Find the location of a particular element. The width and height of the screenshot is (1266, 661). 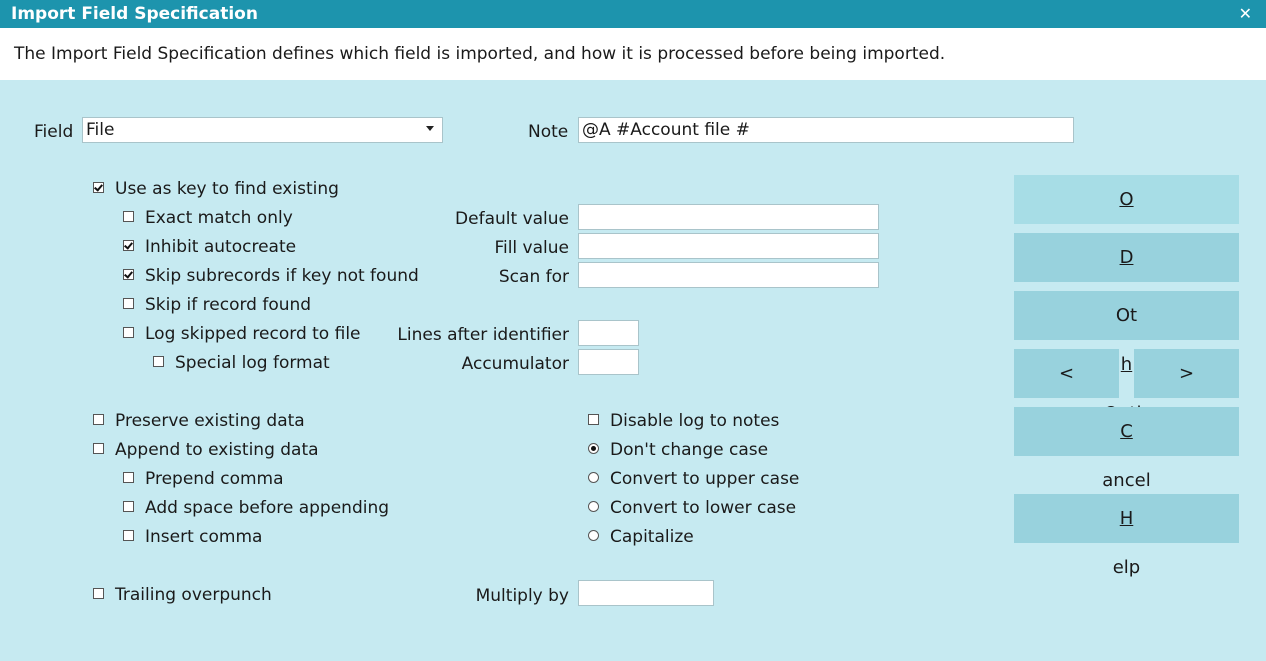

fill-value-label: Fill value is located at coordinates (531, 248).